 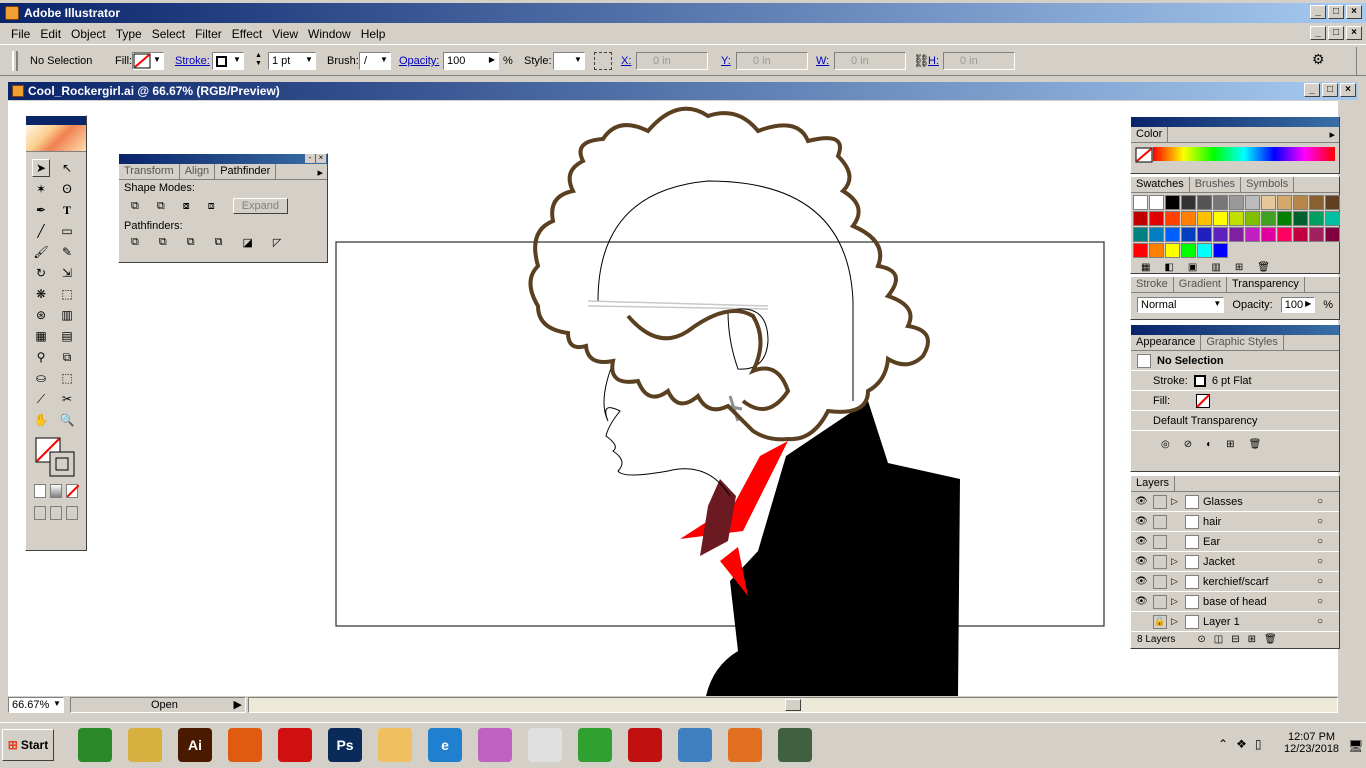 I want to click on color-mode-icon, so click(x=40, y=491).